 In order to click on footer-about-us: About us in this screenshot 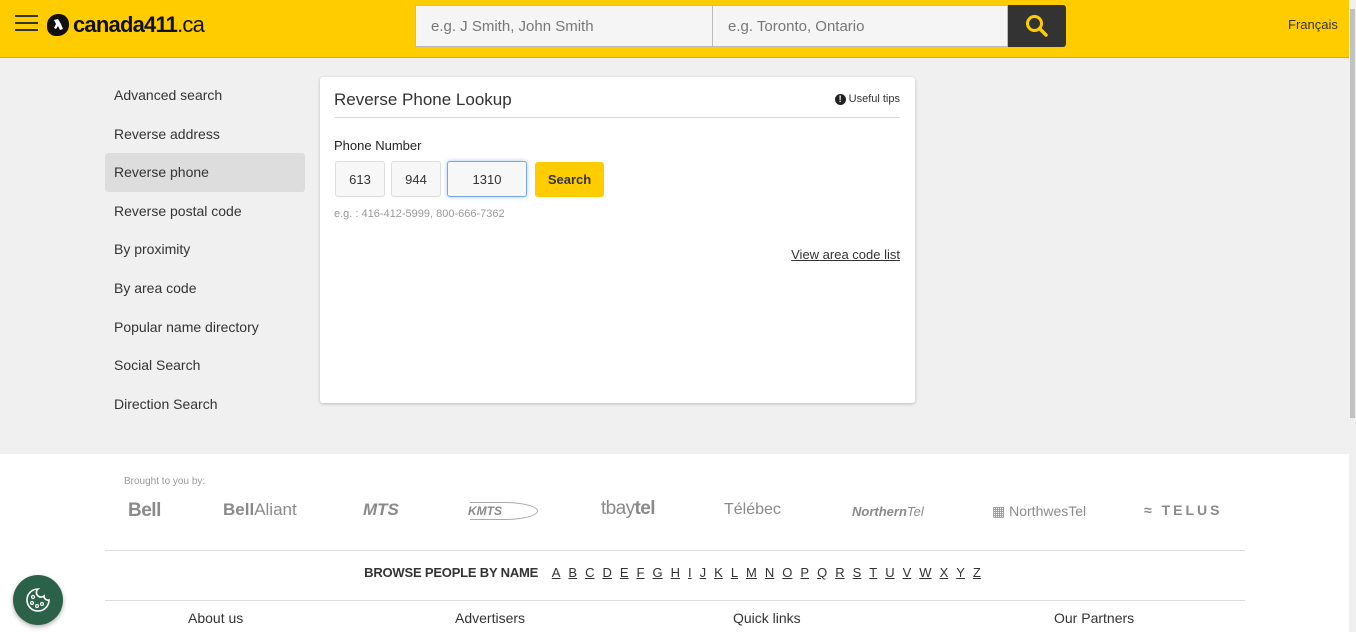, I will do `click(215, 618)`.